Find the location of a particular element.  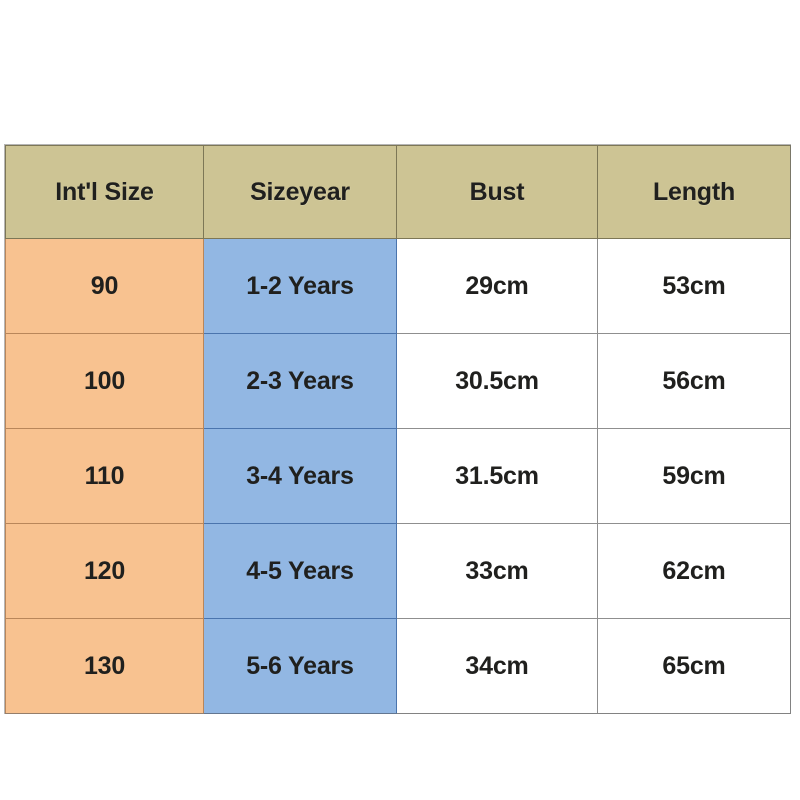

cell-sizeyear: 2-3 Years is located at coordinates (300, 381).